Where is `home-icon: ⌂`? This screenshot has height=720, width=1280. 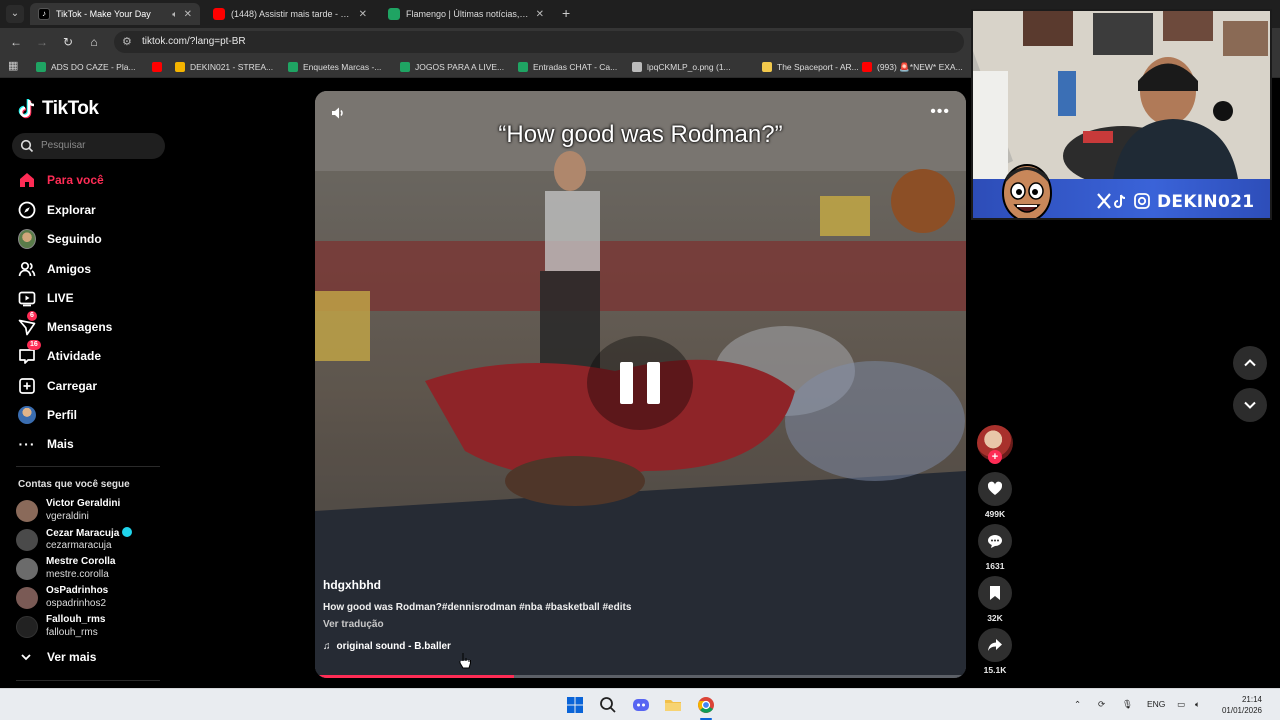
home-icon: ⌂ is located at coordinates (94, 42).